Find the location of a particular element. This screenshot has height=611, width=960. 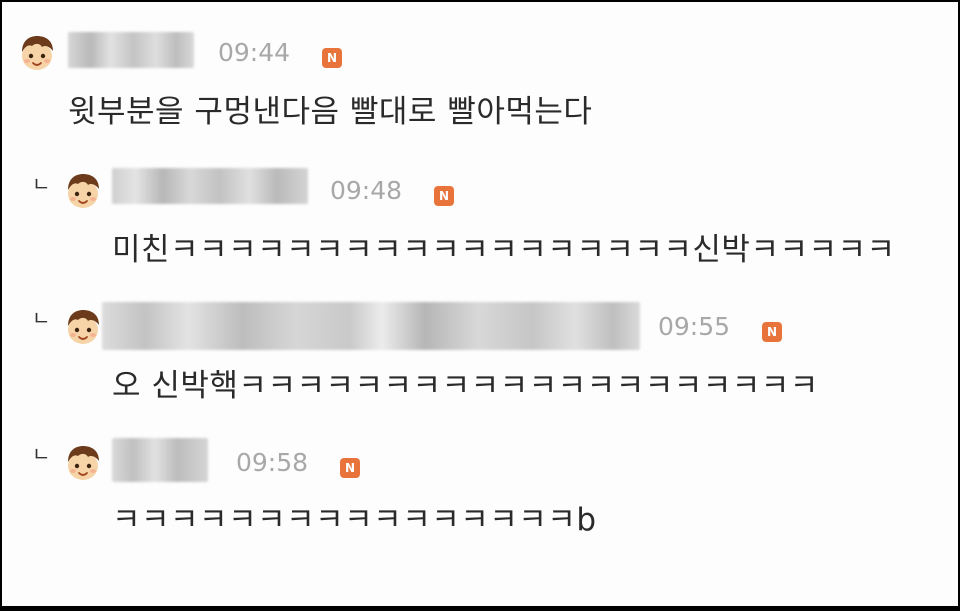

comment-time: 09:44 is located at coordinates (254, 52).